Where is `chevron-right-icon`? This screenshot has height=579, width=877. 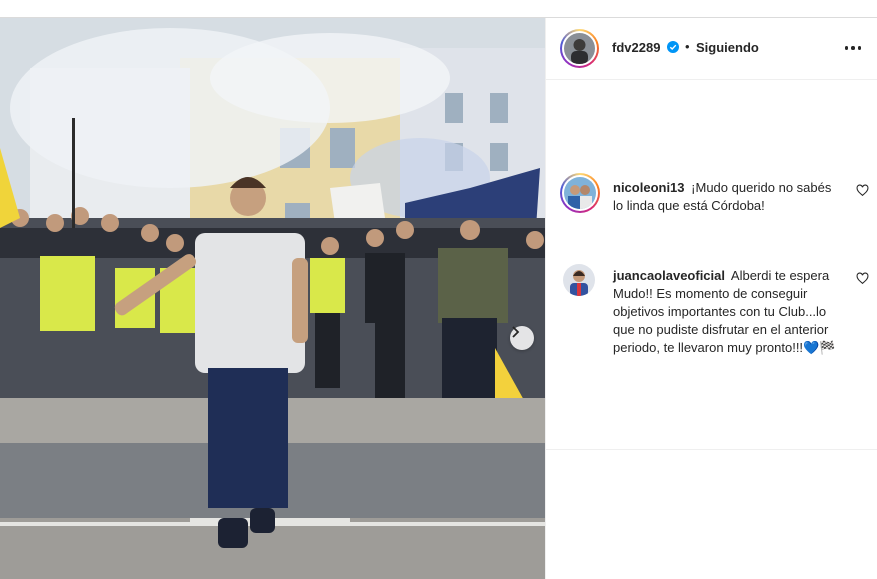
chevron-right-icon is located at coordinates (516, 332).